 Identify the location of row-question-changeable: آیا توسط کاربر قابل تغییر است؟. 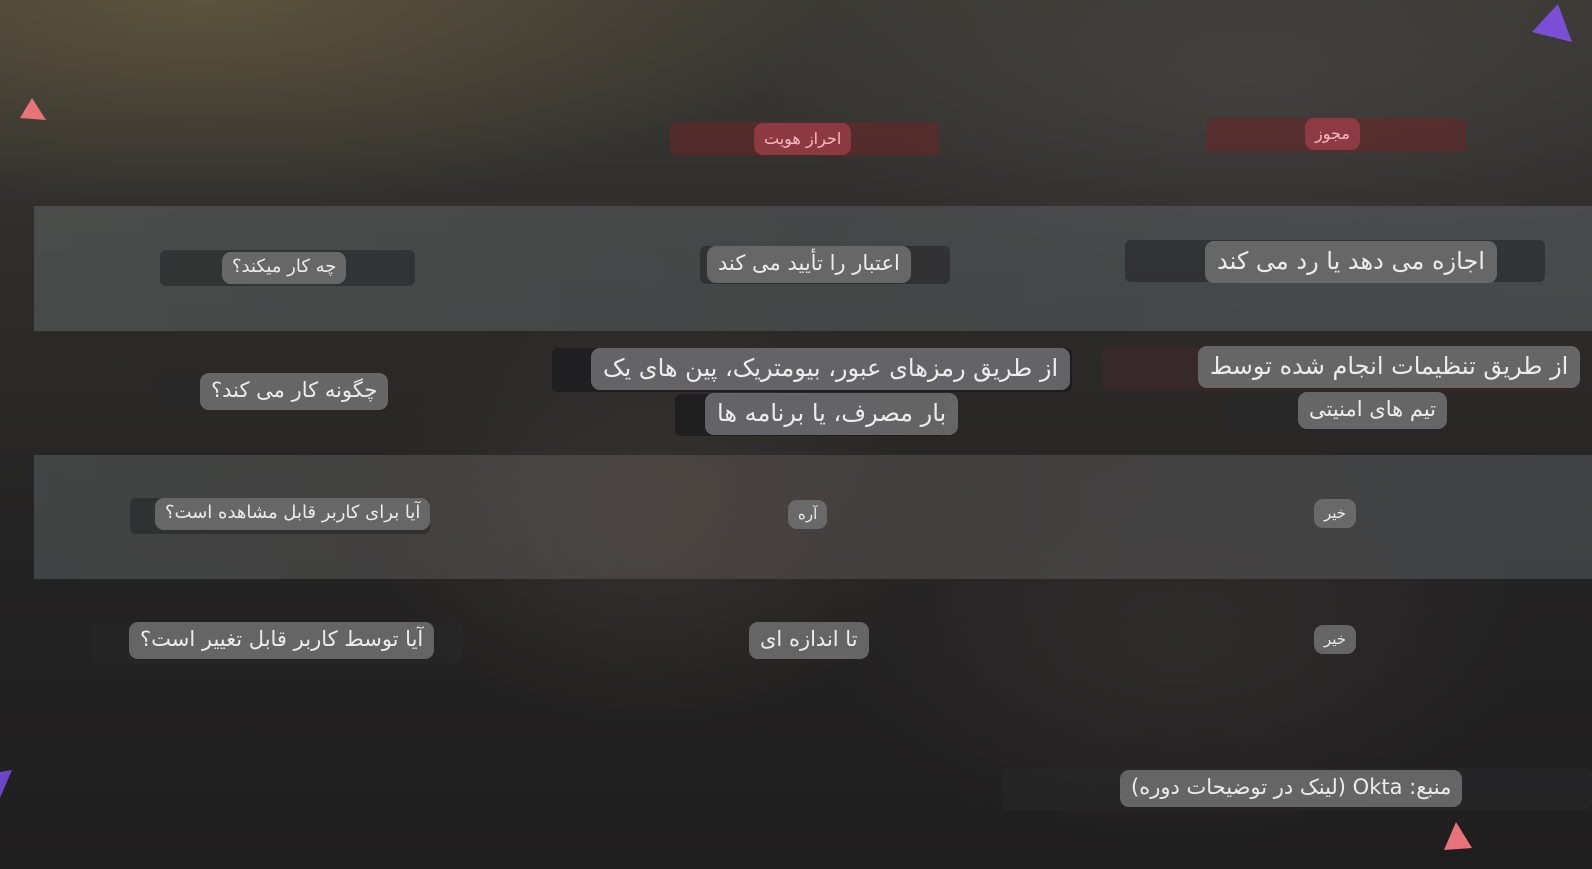
(282, 640).